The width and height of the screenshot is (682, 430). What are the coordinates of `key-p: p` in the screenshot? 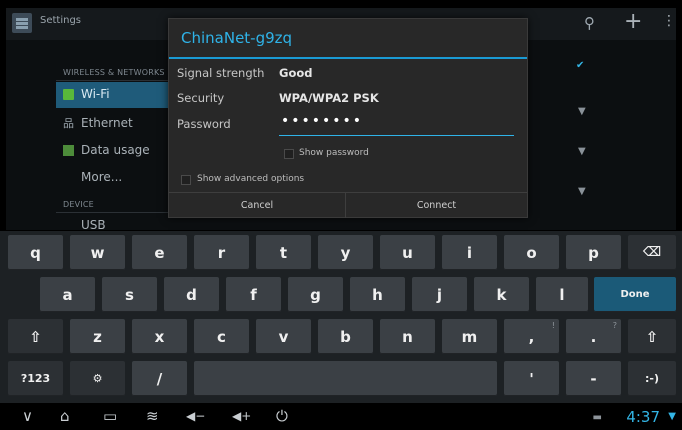 It's located at (593, 252).